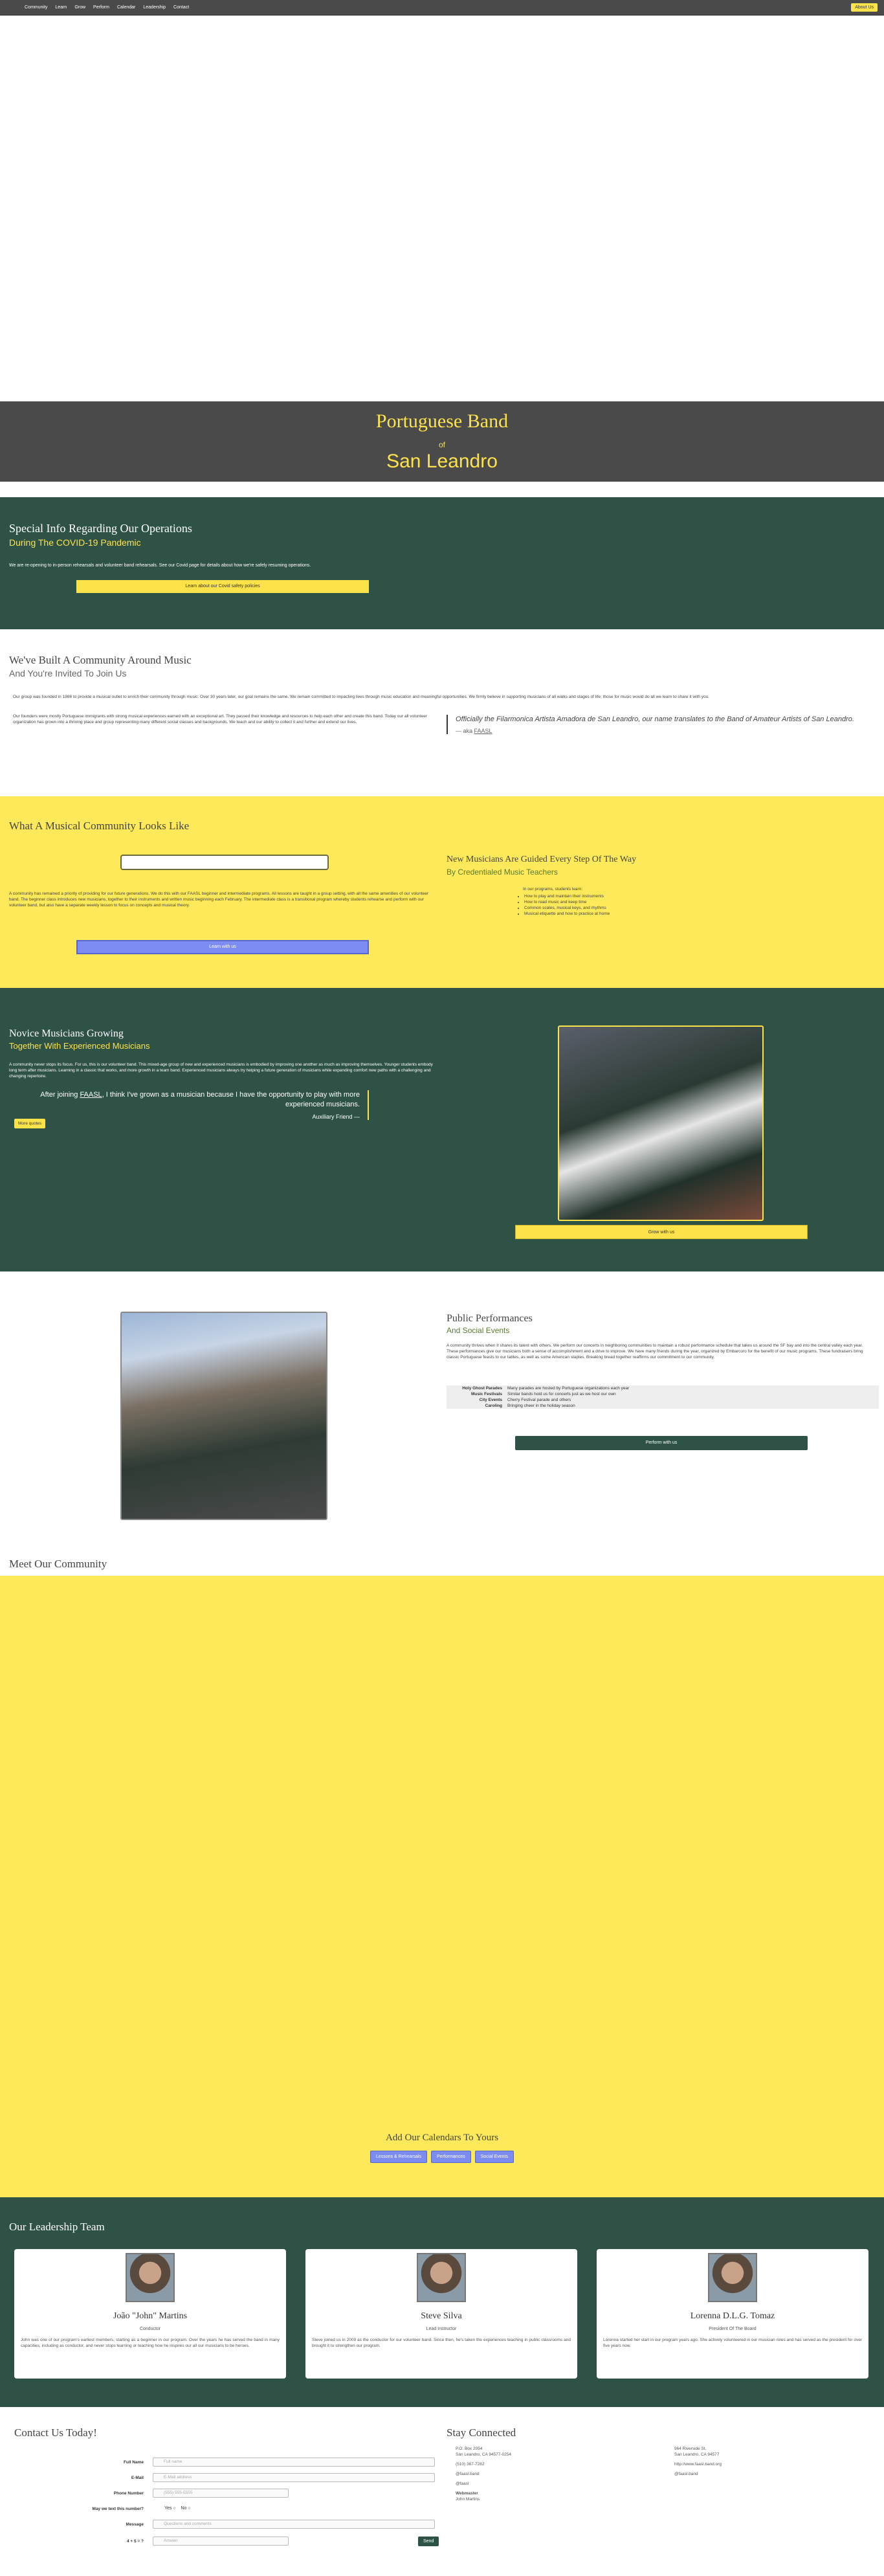 This screenshot has height=2576, width=884. I want to click on guided-subtitle: By Credentialed Music Teachers, so click(502, 872).